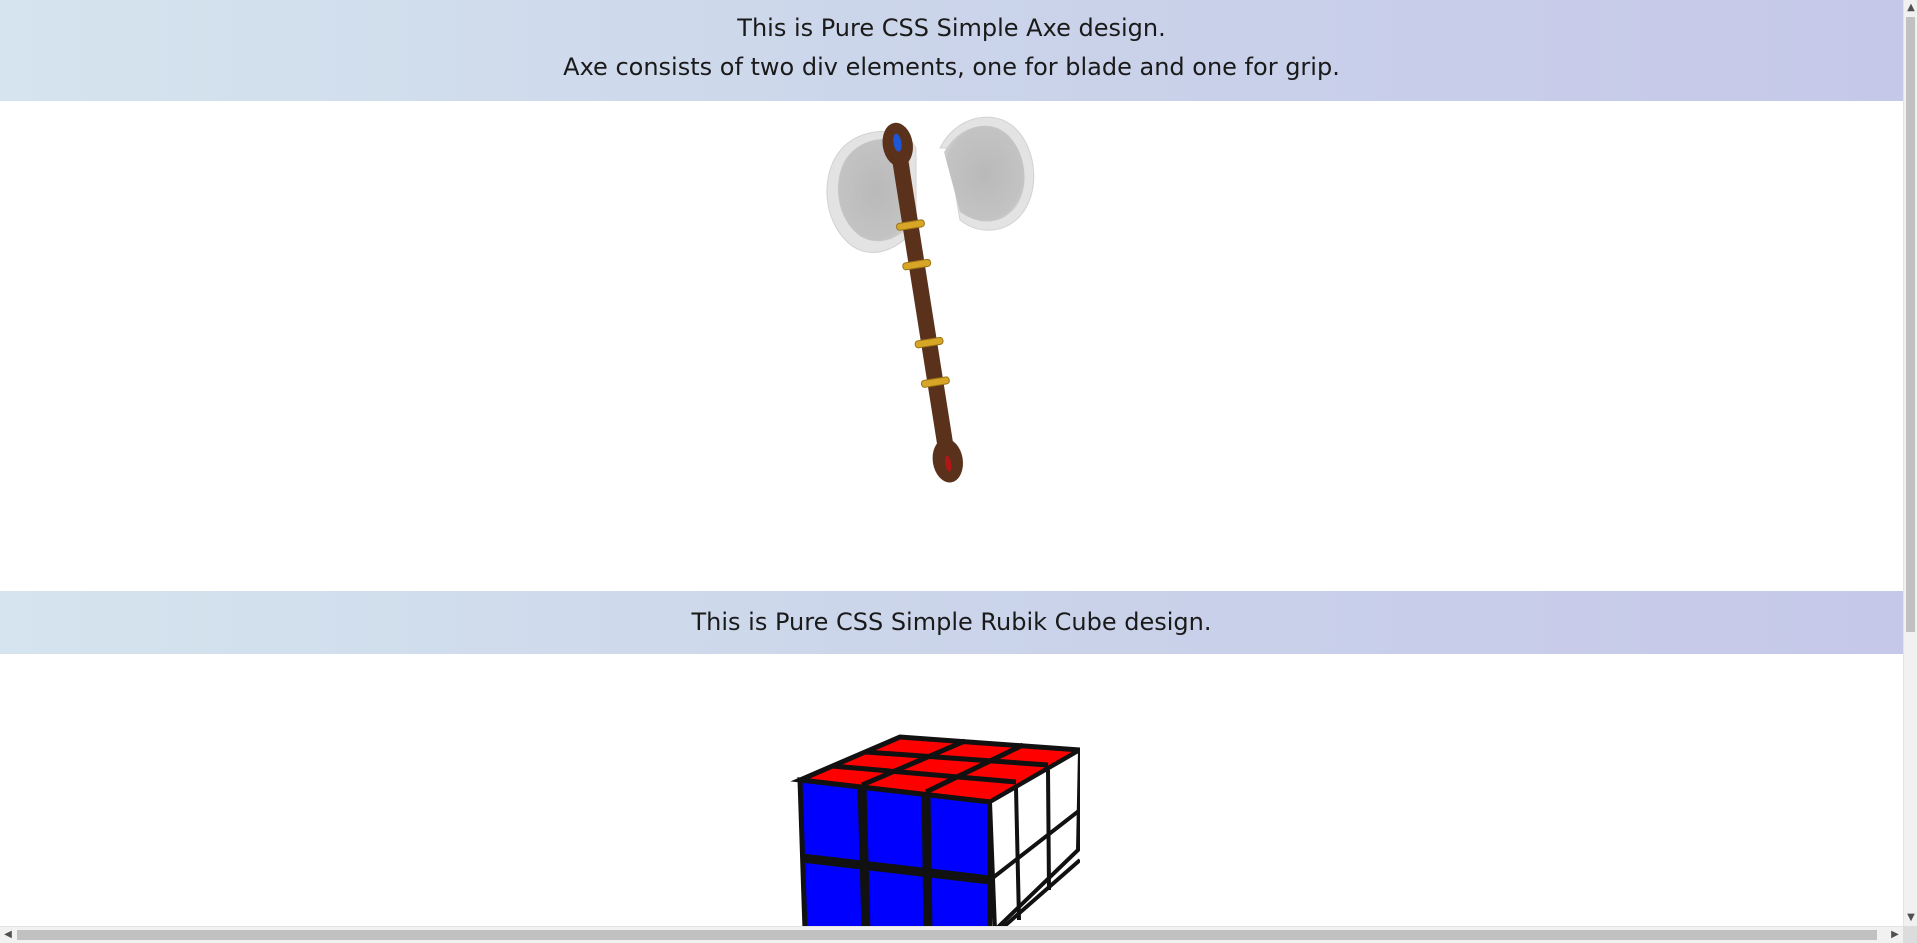 This screenshot has height=943, width=1917. Describe the element at coordinates (1910, 934) in the screenshot. I see `scrollbar-corner` at that location.